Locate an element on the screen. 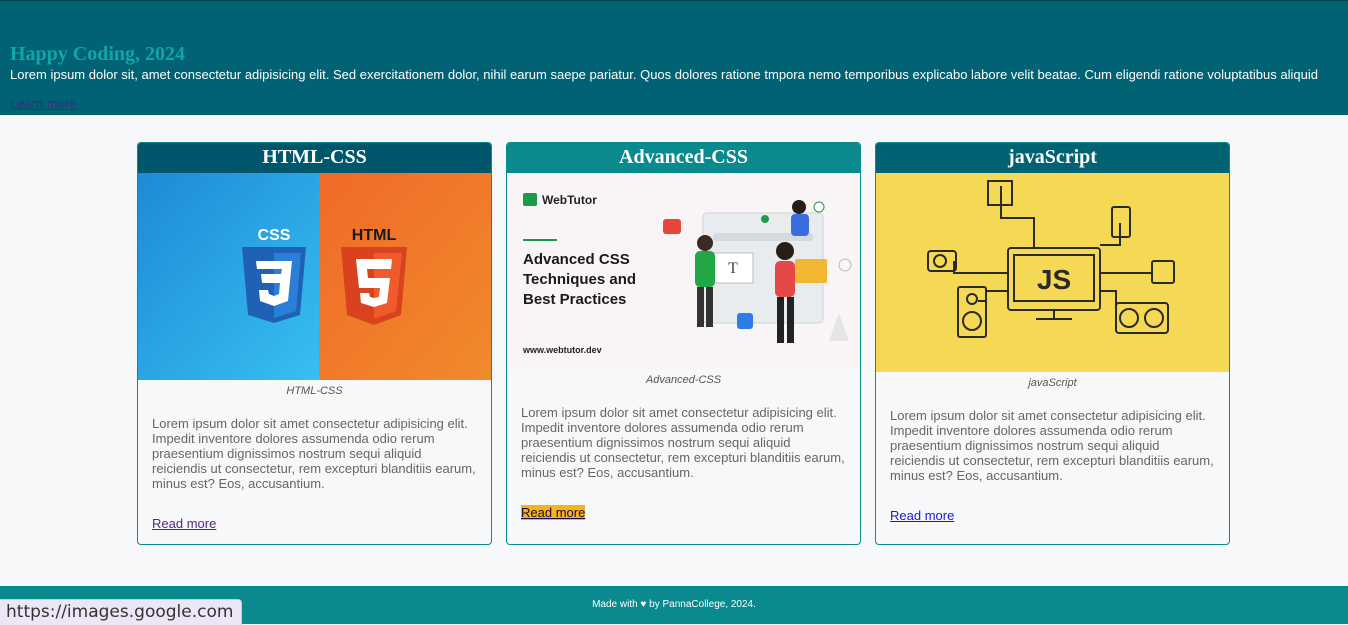  page-title: Happy Coding, 2024 is located at coordinates (98, 54).